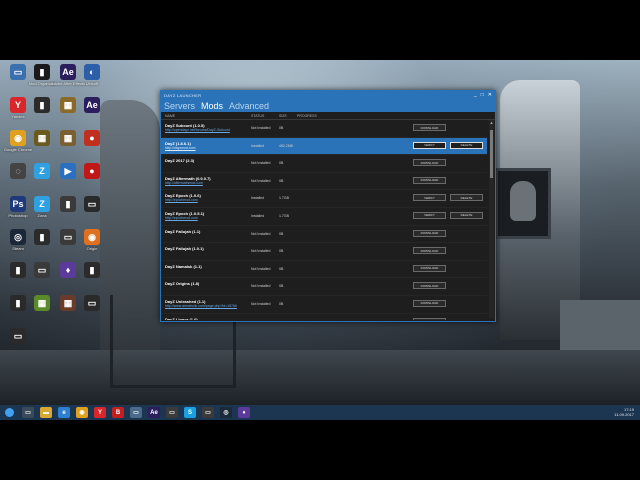 Image resolution: width=640 pixels, height=480 pixels. Describe the element at coordinates (28, 412) in the screenshot. I see `task-view-icon: ▭` at that location.